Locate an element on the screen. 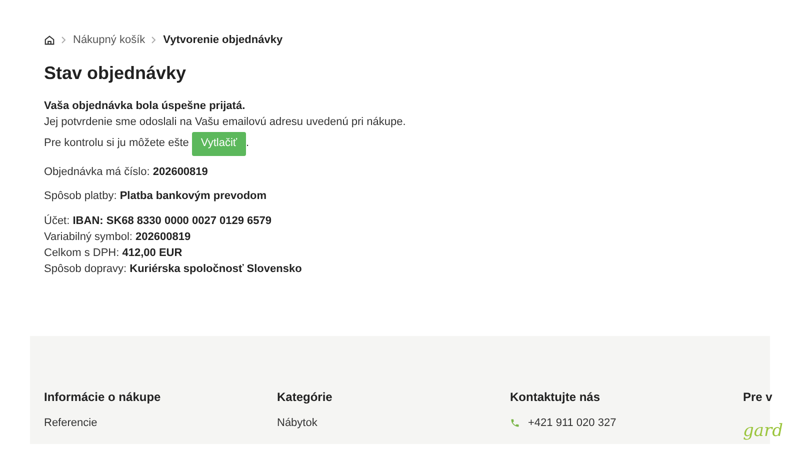 The height and width of the screenshot is (450, 800). print-text: Pre kontrolu si ju môžete ešte is located at coordinates (116, 144).